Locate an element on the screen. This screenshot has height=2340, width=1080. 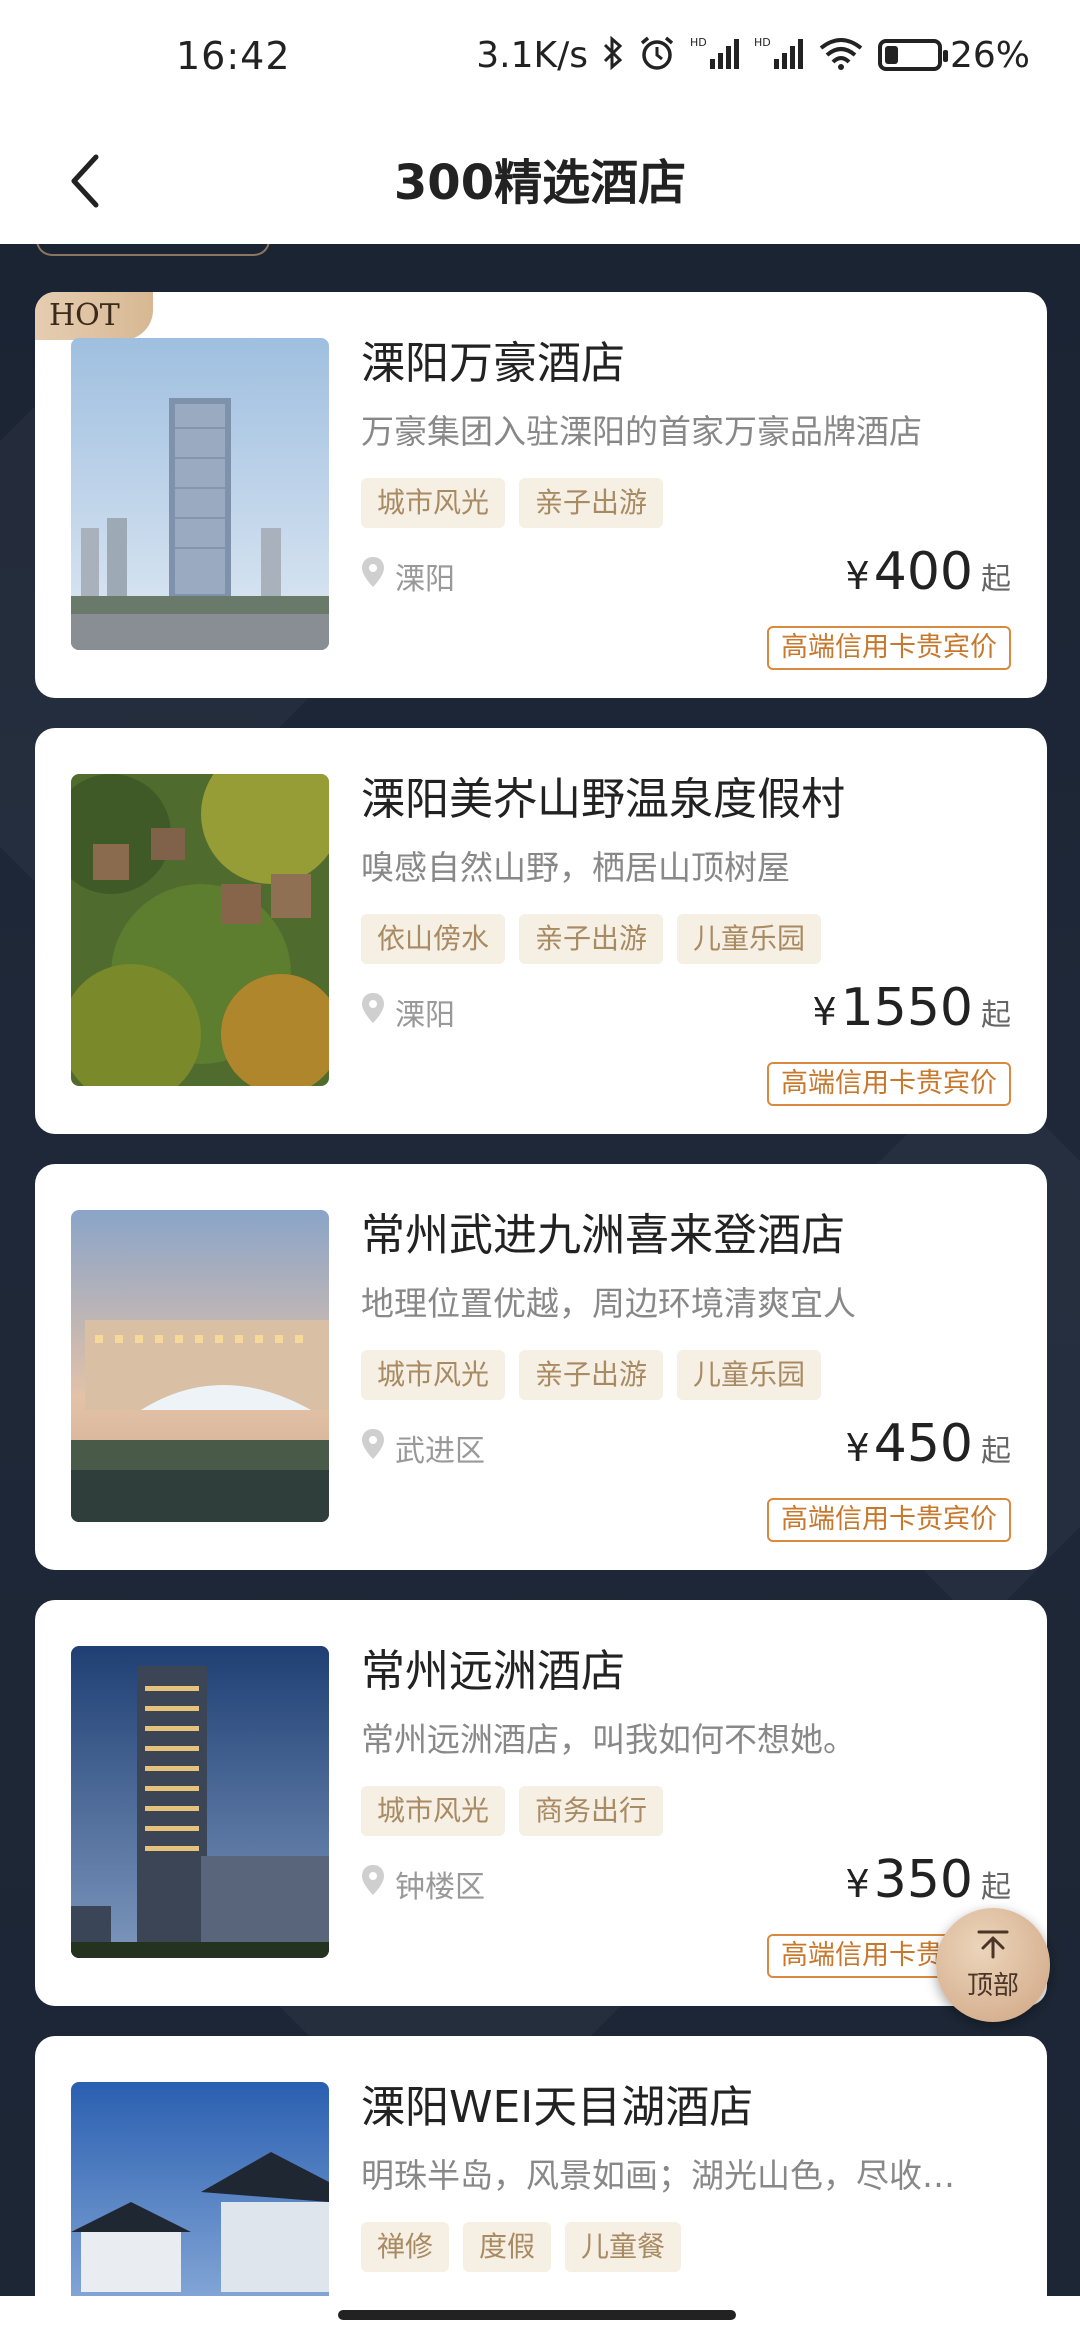
price-value: 350 is located at coordinates (923, 1880).